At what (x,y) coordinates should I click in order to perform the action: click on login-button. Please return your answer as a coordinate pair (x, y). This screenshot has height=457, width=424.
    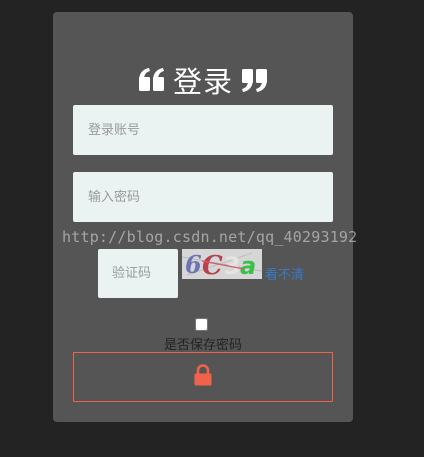
    Looking at the image, I should click on (203, 377).